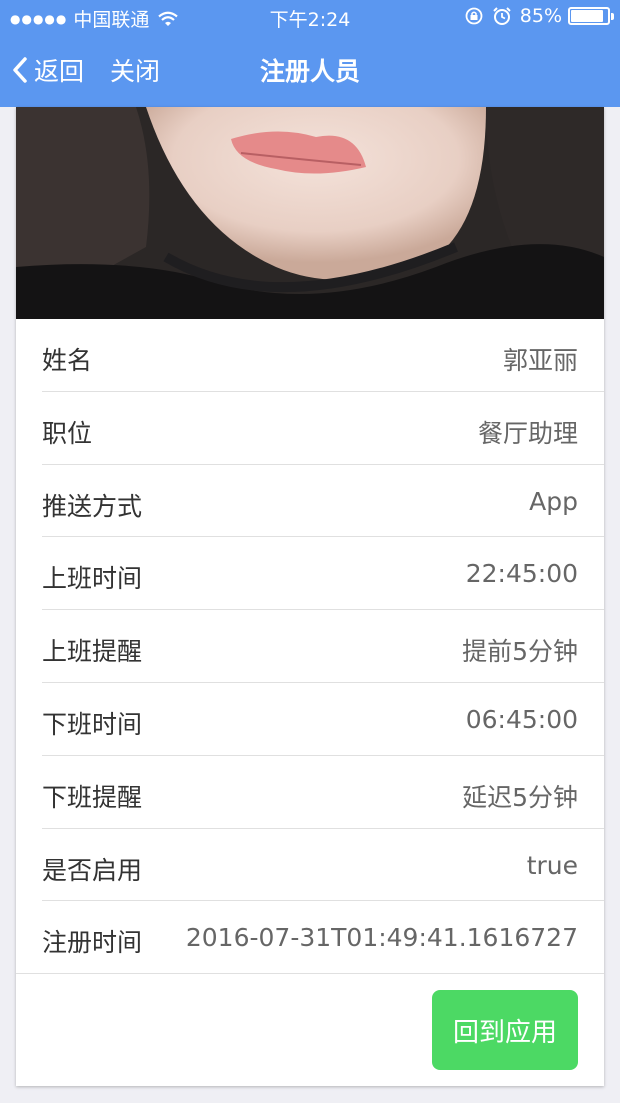 The image size is (620, 1103). What do you see at coordinates (502, 16) in the screenshot?
I see `alarm-clock-icon` at bounding box center [502, 16].